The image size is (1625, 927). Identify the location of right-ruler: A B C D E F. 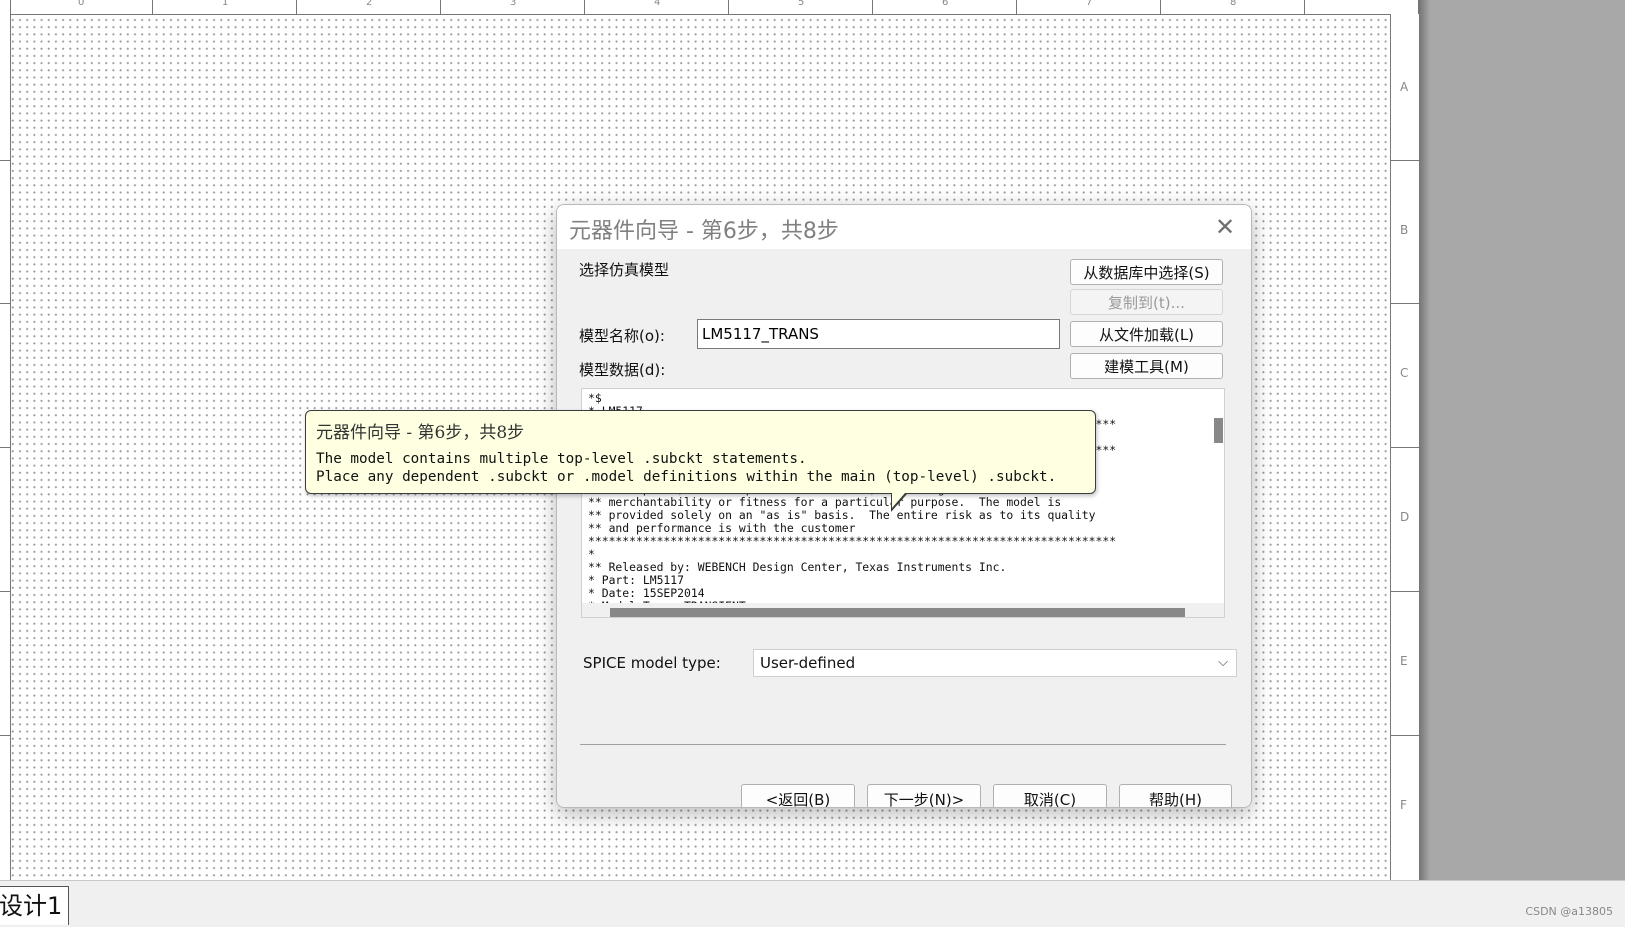
(1404, 447).